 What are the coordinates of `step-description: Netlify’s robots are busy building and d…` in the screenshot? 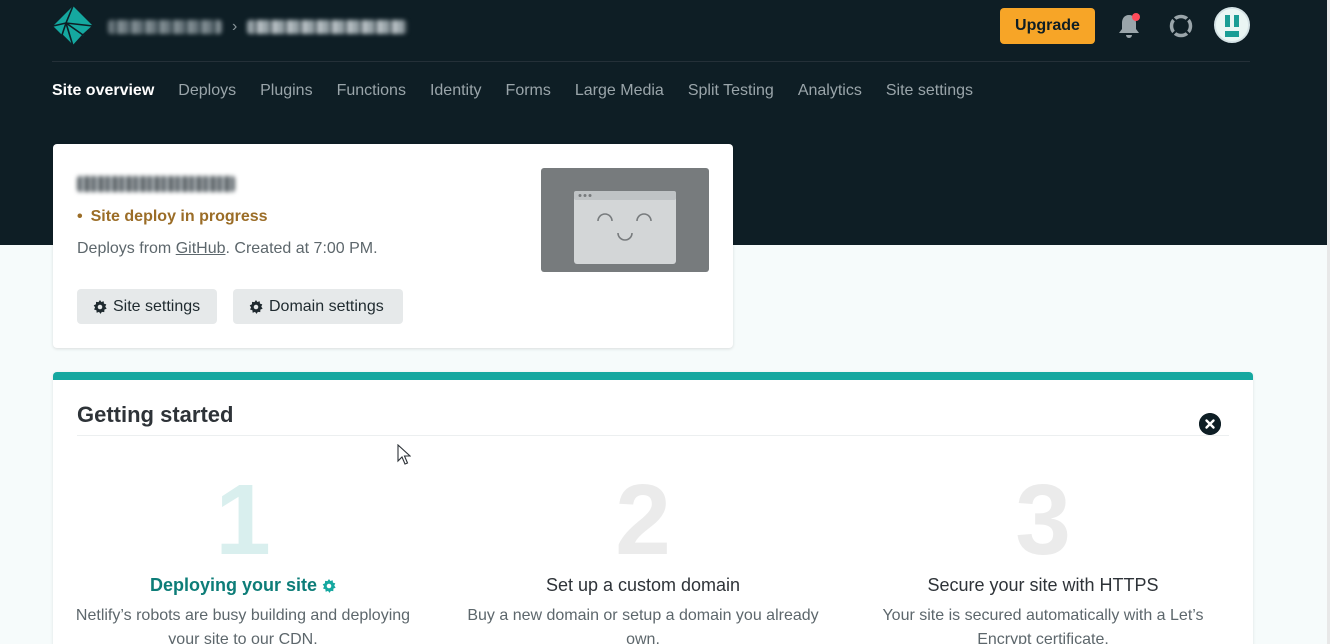 It's located at (243, 625).